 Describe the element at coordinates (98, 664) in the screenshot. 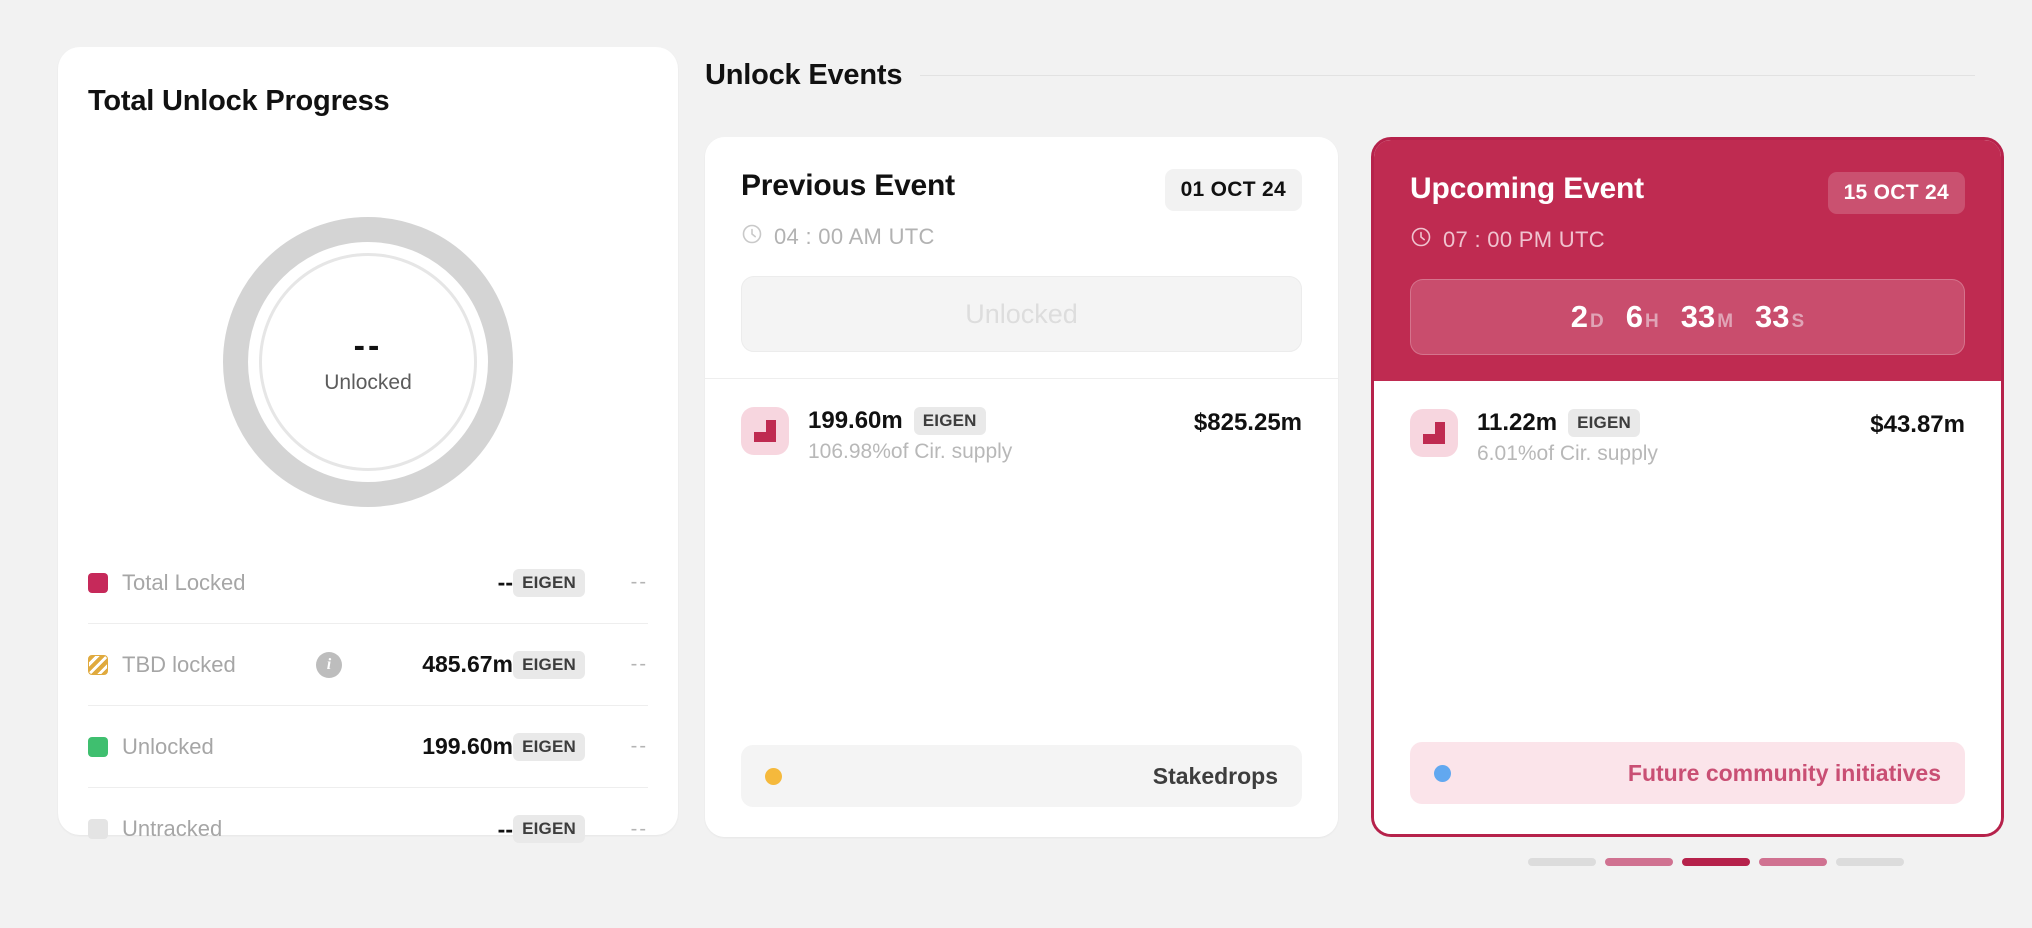

I see `striped-color-swatch-icon` at that location.